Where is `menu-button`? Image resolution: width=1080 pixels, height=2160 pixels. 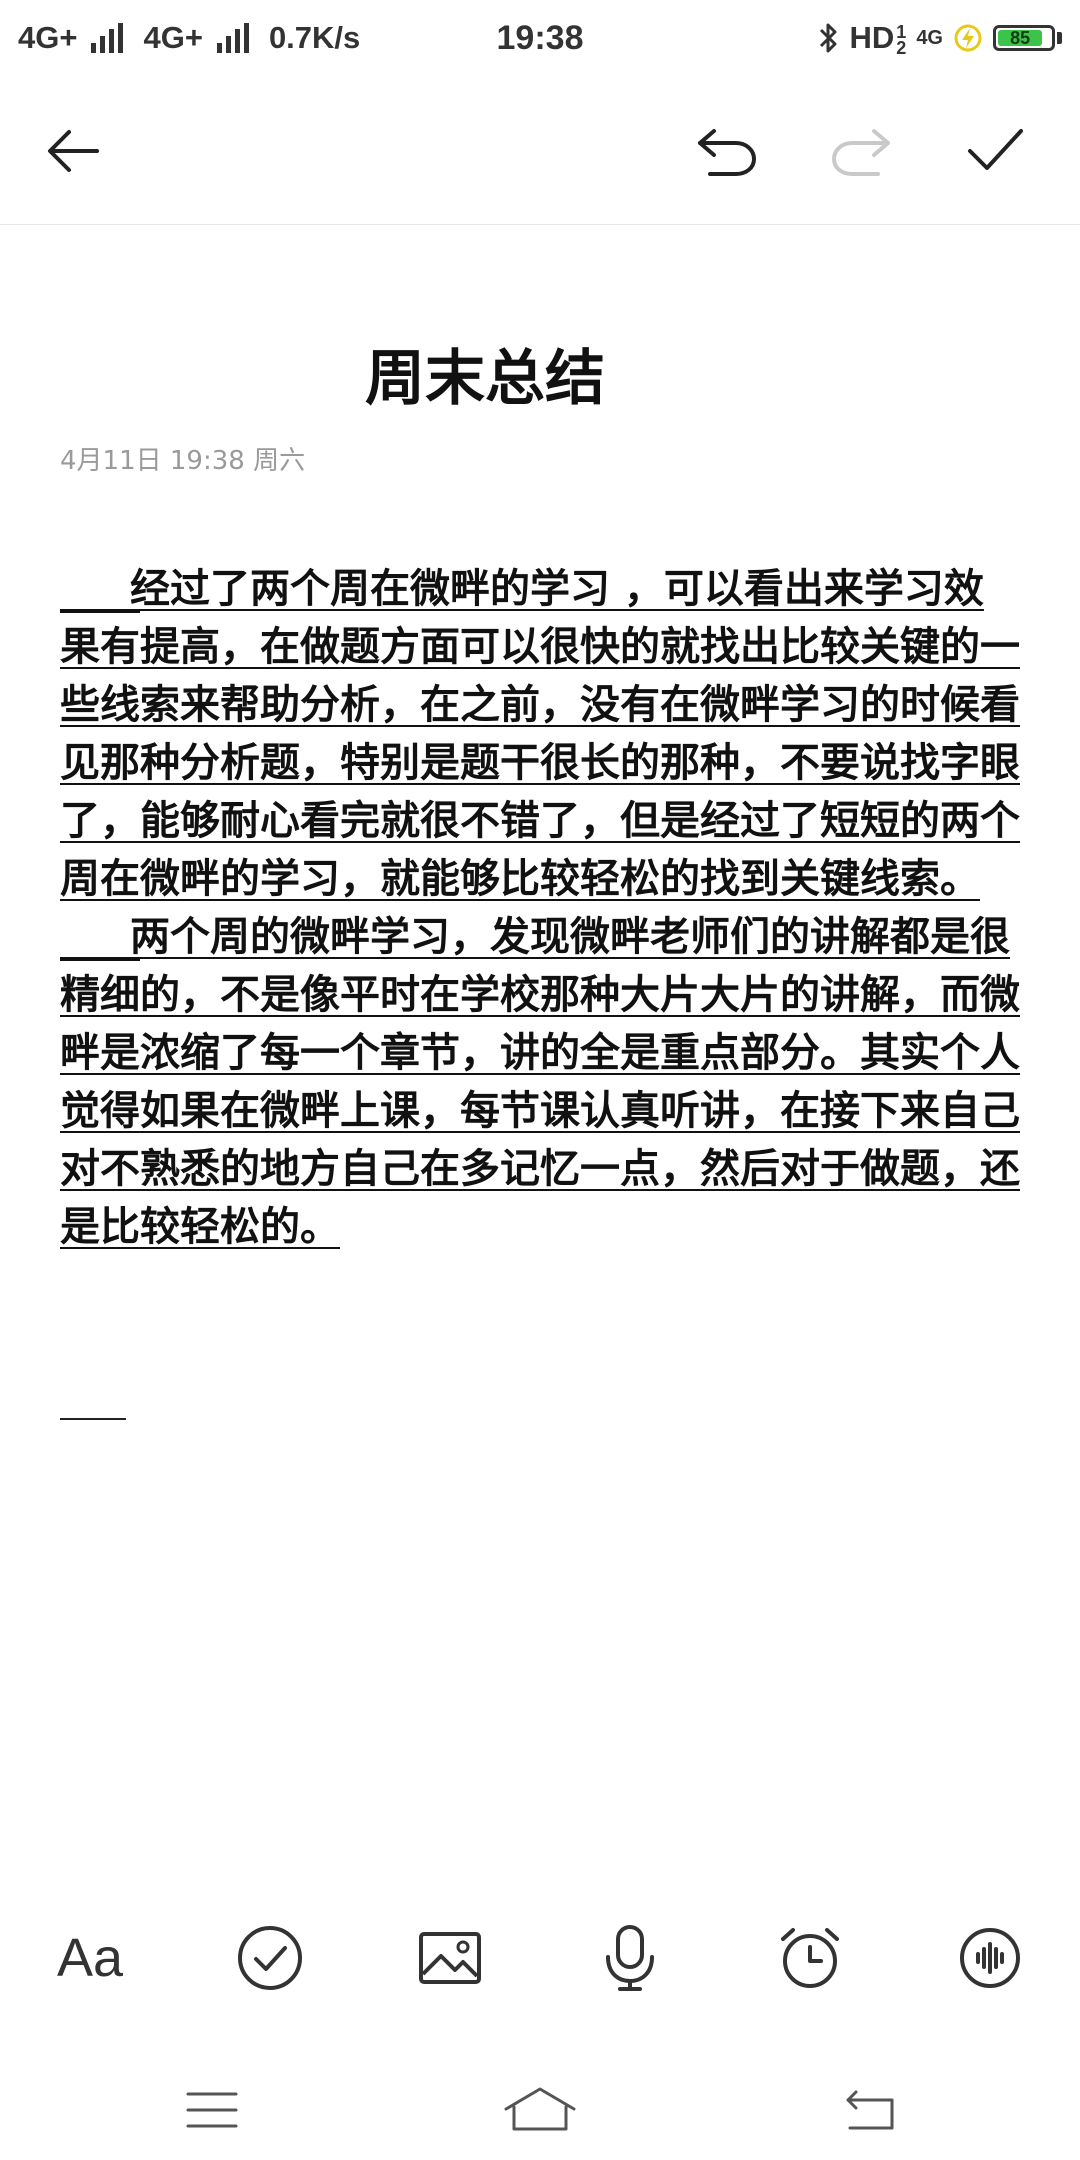 menu-button is located at coordinates (212, 2110).